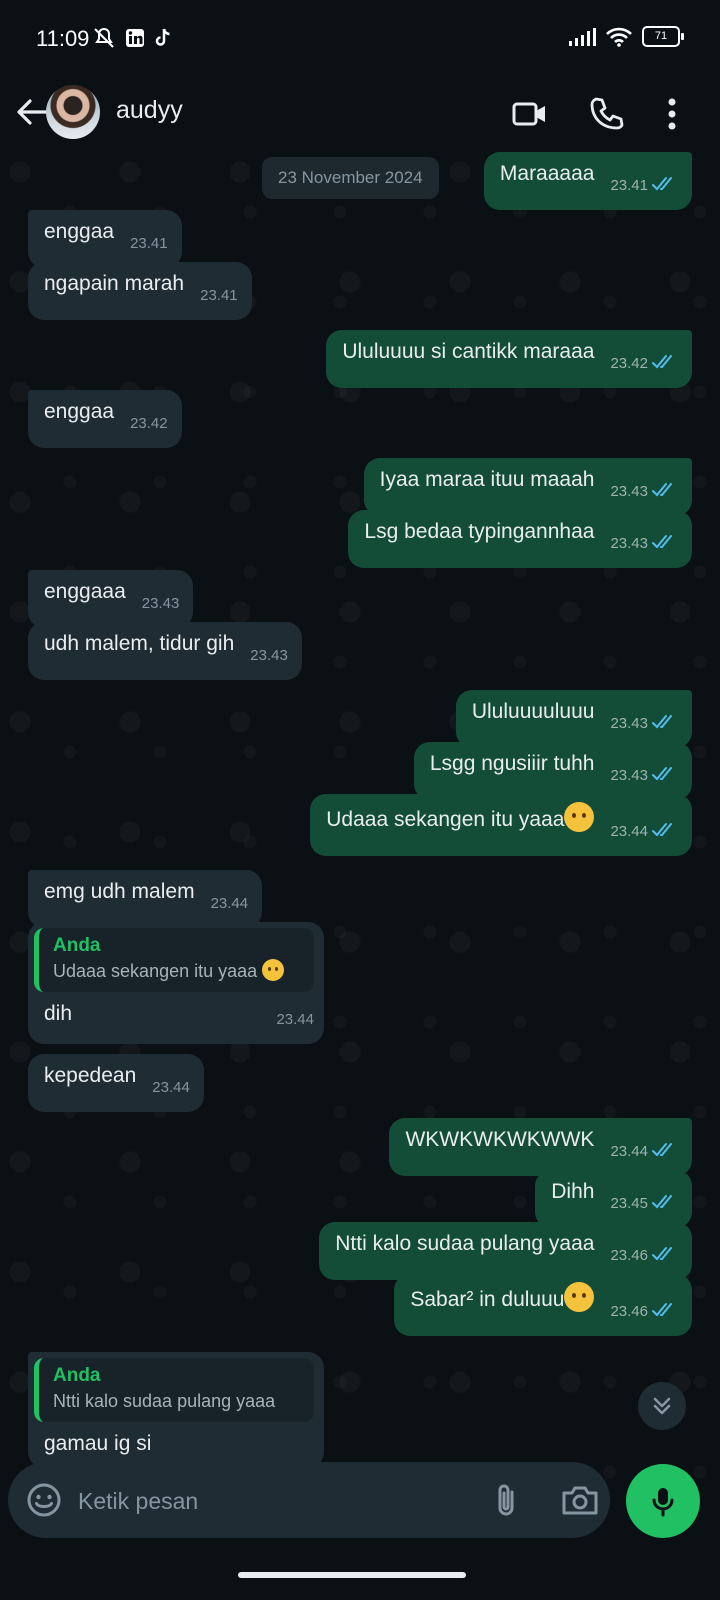  I want to click on outgoing-message: Dihh 23.45, so click(613, 1199).